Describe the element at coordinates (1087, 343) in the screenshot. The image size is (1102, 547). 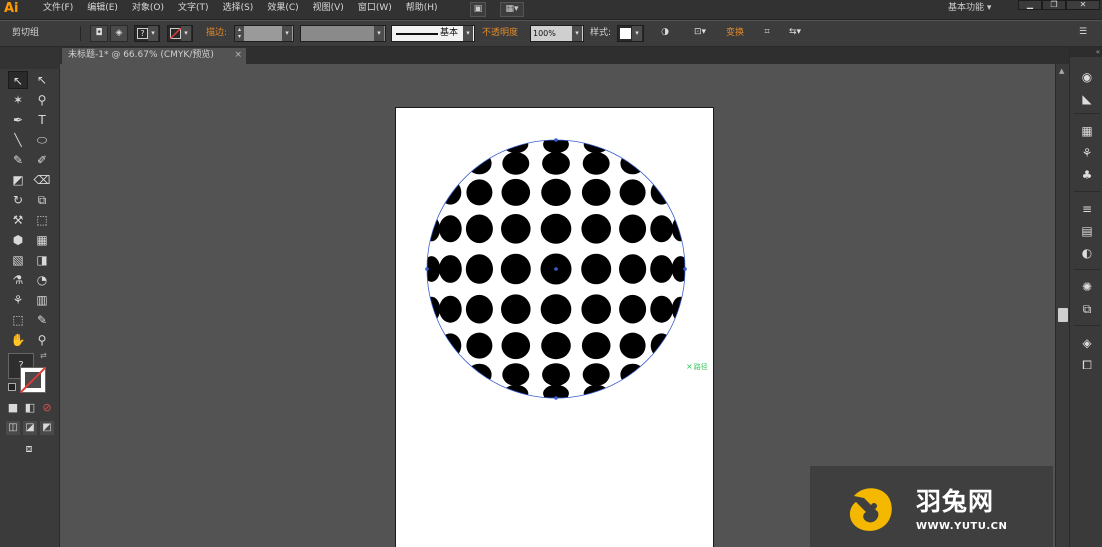
I see `layers-panel-icon: ◈` at that location.